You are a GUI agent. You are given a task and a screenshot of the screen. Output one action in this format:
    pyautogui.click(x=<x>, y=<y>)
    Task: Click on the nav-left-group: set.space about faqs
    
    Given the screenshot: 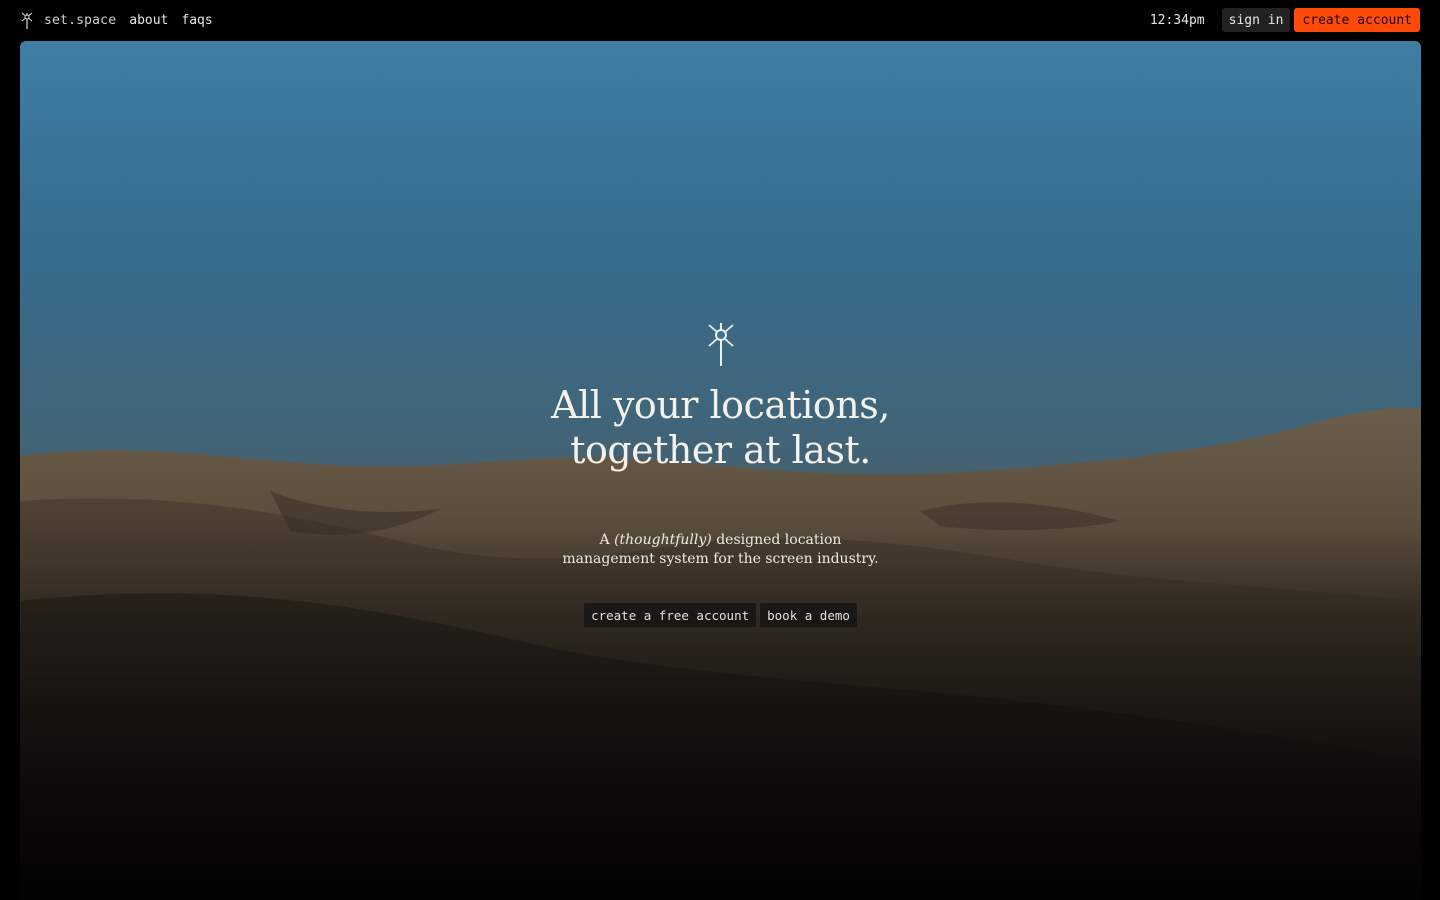 What is the action you would take?
    pyautogui.click(x=116, y=20)
    